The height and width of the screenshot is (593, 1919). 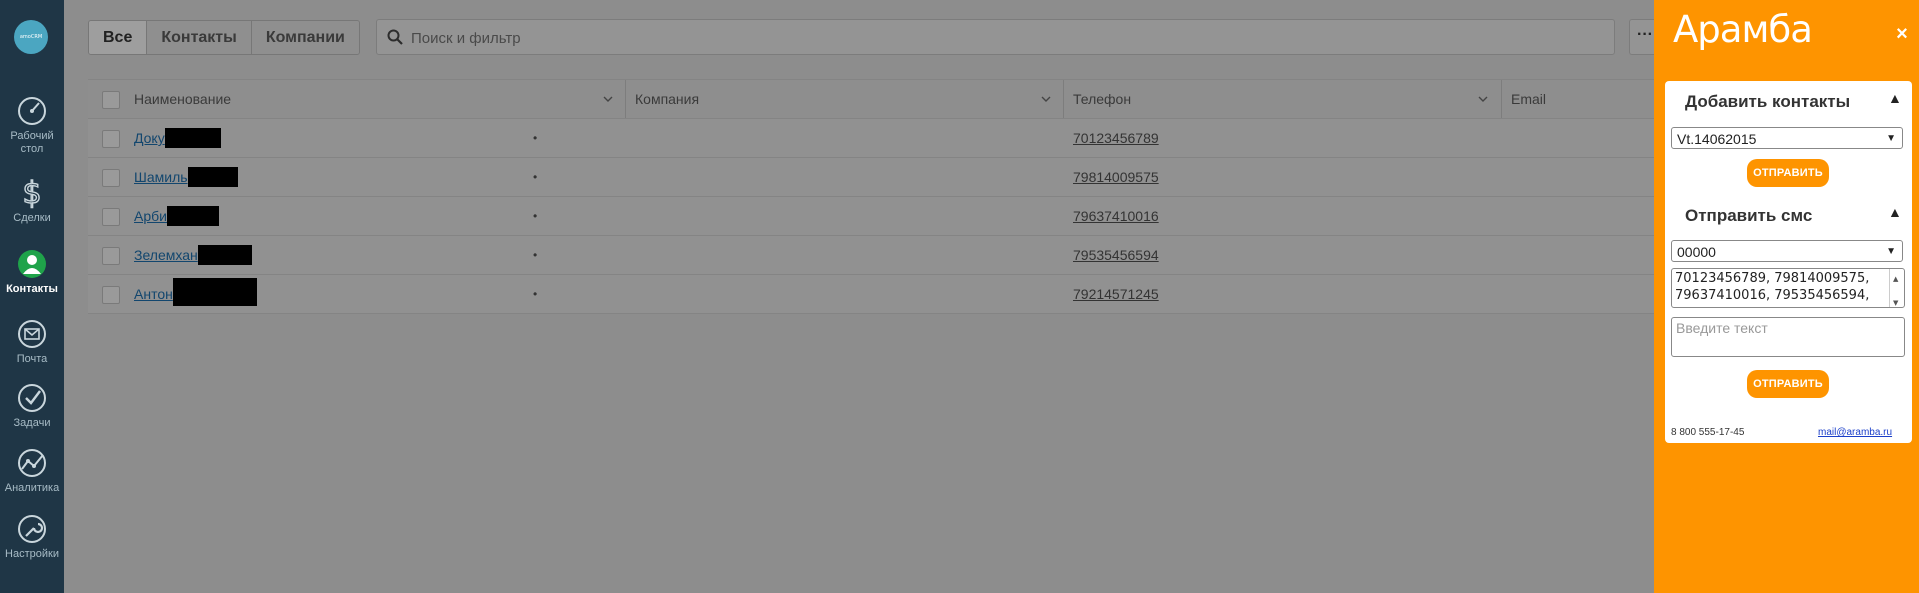 What do you see at coordinates (1116, 216) in the screenshot?
I see `phone-link: 79637410016` at bounding box center [1116, 216].